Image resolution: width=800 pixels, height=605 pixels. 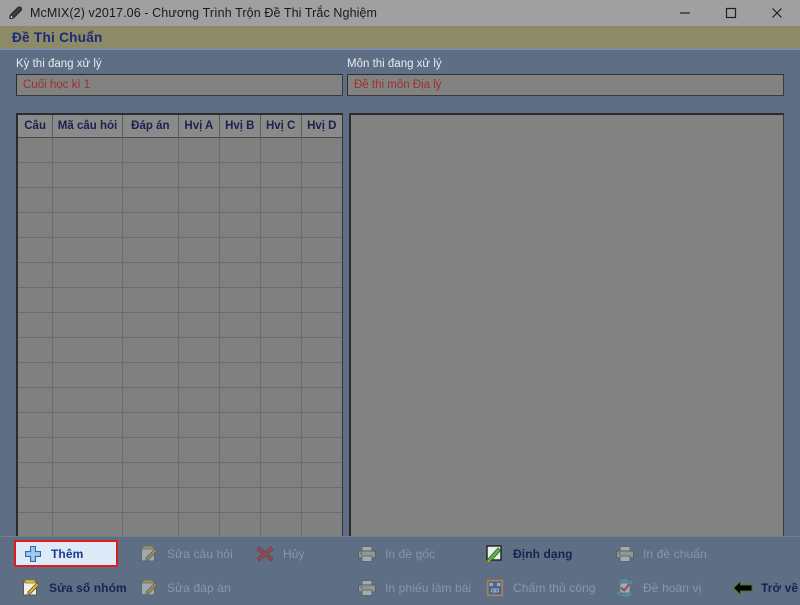 I want to click on maximize-button, so click(x=731, y=13).